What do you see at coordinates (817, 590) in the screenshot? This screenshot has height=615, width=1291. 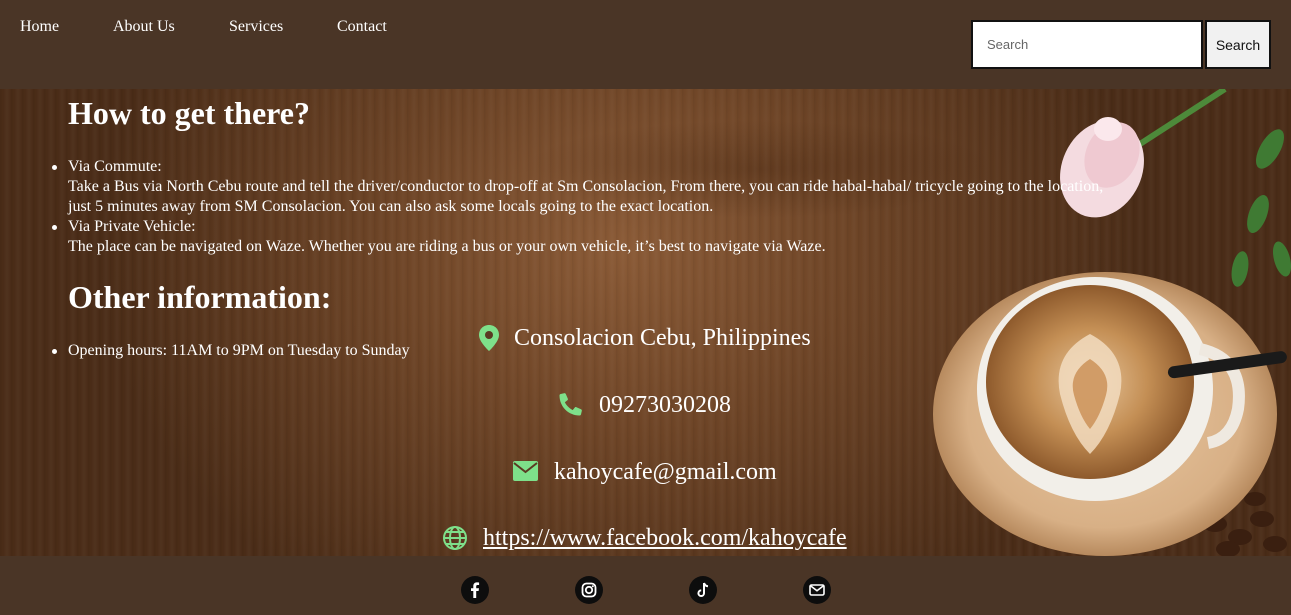 I see `mail-icon` at bounding box center [817, 590].